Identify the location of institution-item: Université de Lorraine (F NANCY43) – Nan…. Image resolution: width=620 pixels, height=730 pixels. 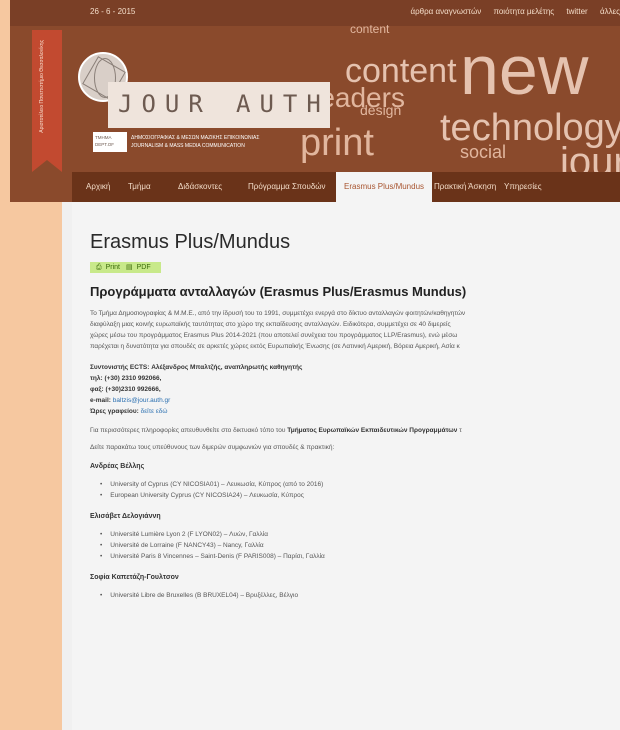
(360, 545).